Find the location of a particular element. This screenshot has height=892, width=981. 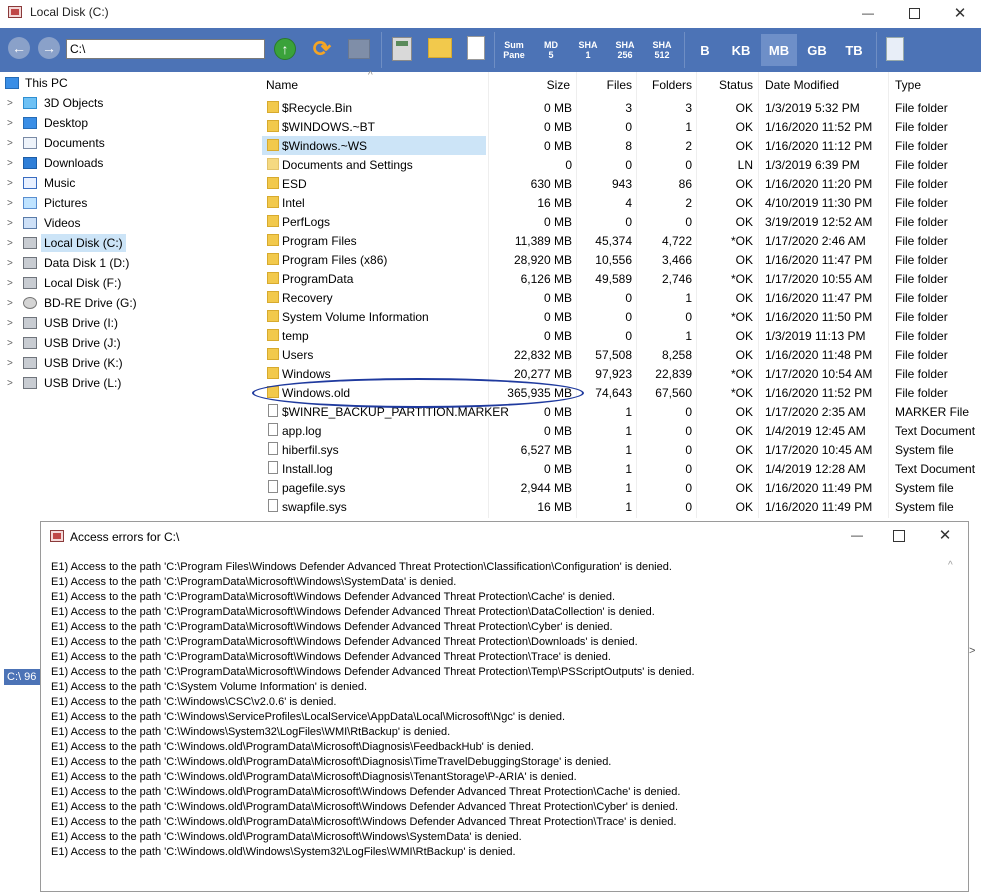

cell-files: 57,508 is located at coordinates (613, 355).